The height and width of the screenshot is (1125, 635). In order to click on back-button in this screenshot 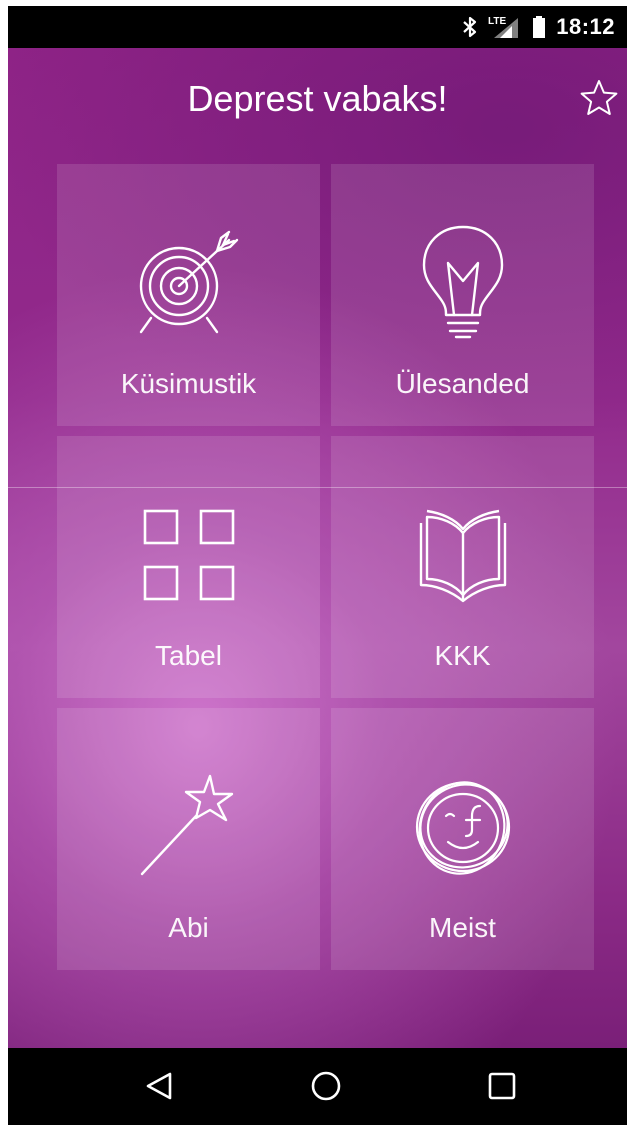, I will do `click(160, 1088)`.